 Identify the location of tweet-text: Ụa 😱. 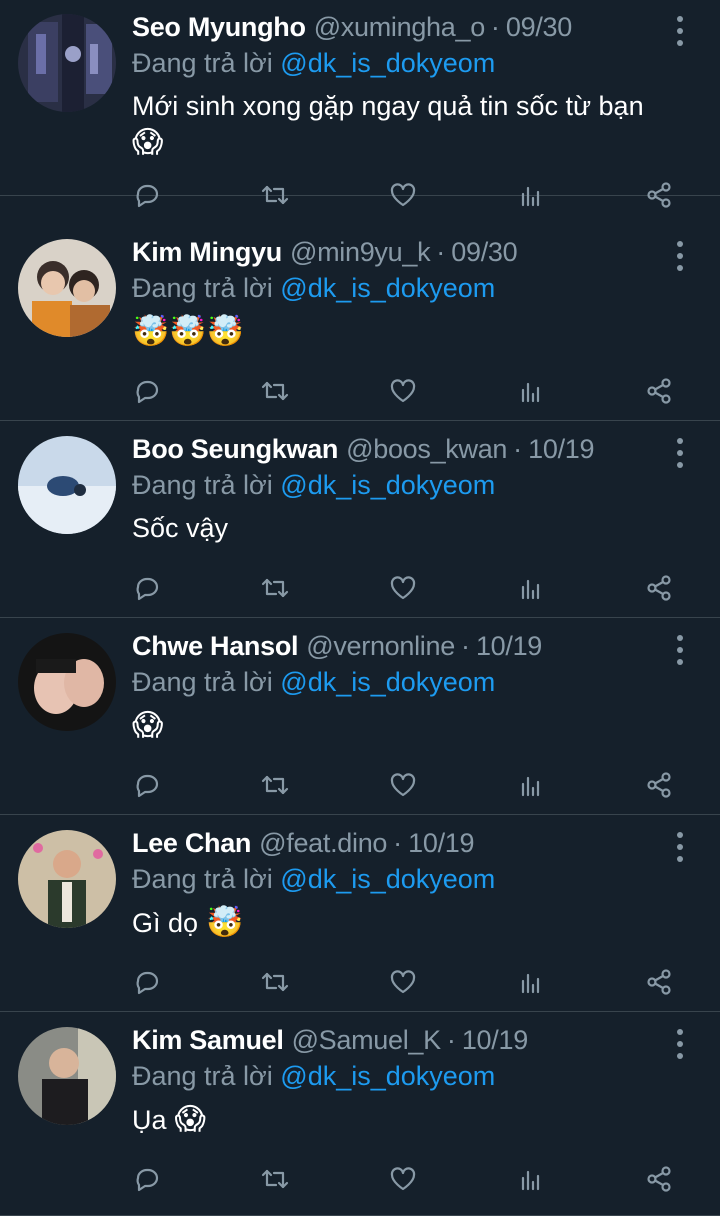
(411, 1120).